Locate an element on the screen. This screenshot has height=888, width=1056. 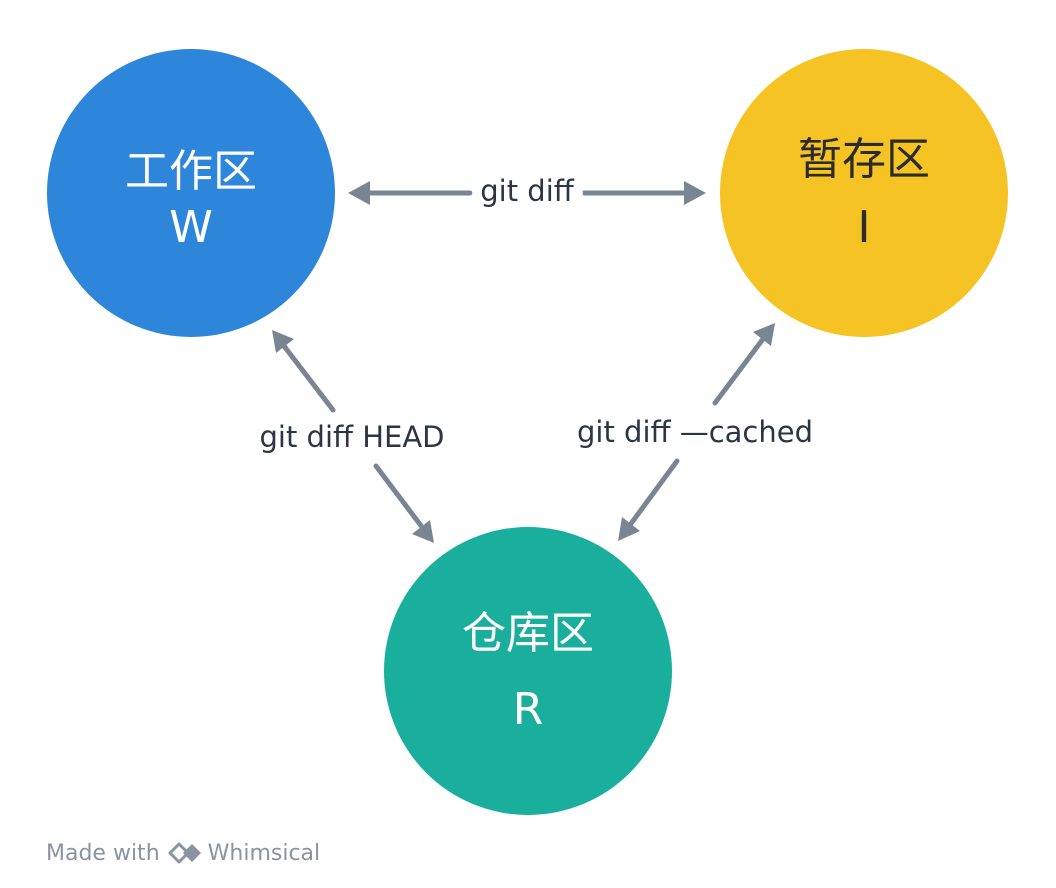
node-working-label: 工作区 is located at coordinates (191, 171).